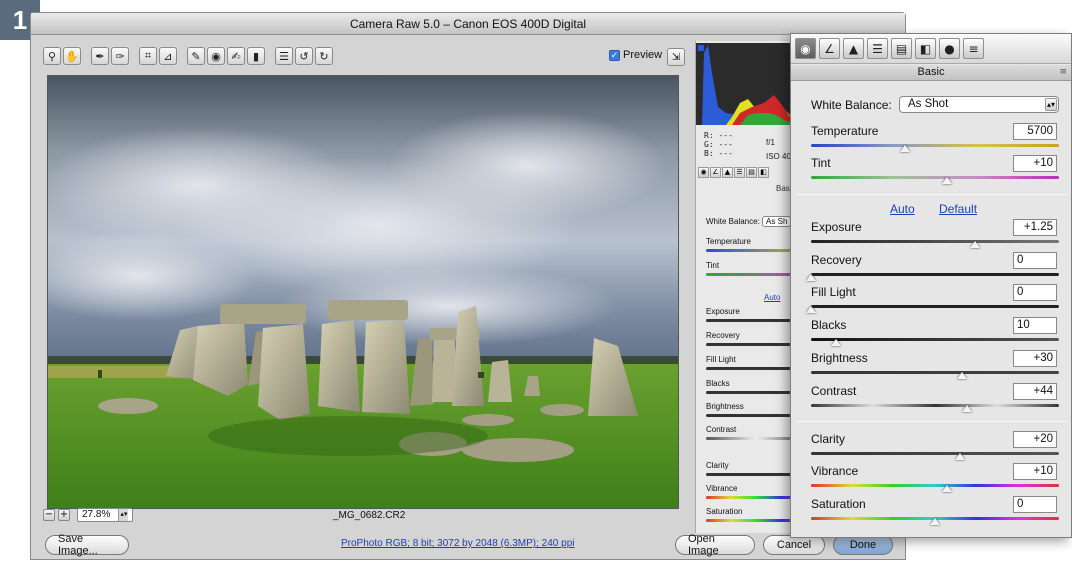  What do you see at coordinates (120, 56) in the screenshot?
I see `color-sampler-icon: ✑` at bounding box center [120, 56].